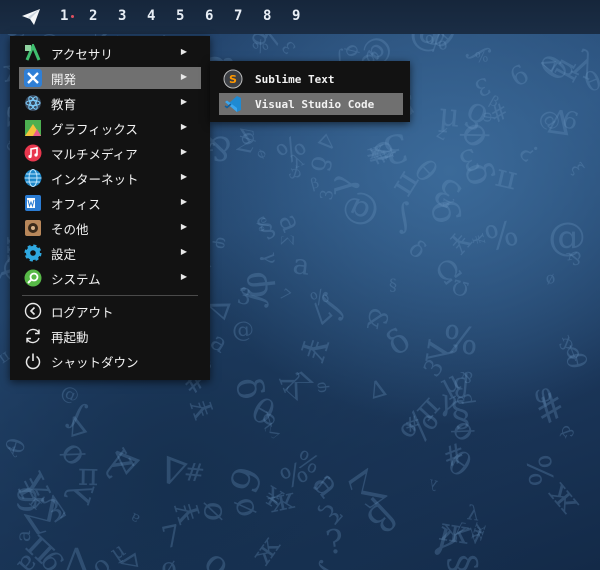 The height and width of the screenshot is (570, 600). What do you see at coordinates (122, 16) in the screenshot?
I see `workspace-label: 3` at bounding box center [122, 16].